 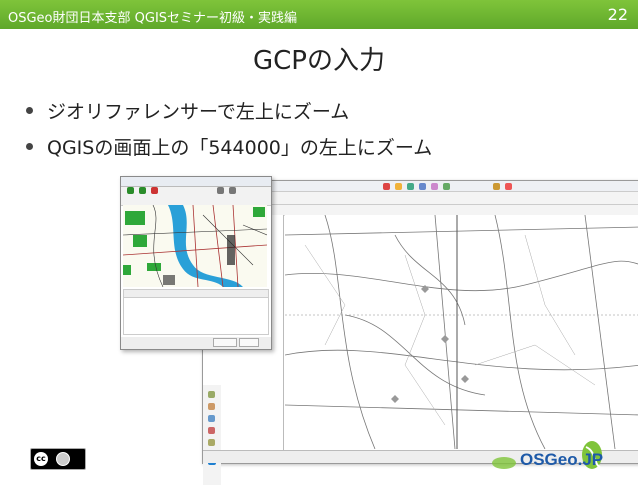 I want to click on logo-text: OSGeo.JP, so click(x=561, y=459).